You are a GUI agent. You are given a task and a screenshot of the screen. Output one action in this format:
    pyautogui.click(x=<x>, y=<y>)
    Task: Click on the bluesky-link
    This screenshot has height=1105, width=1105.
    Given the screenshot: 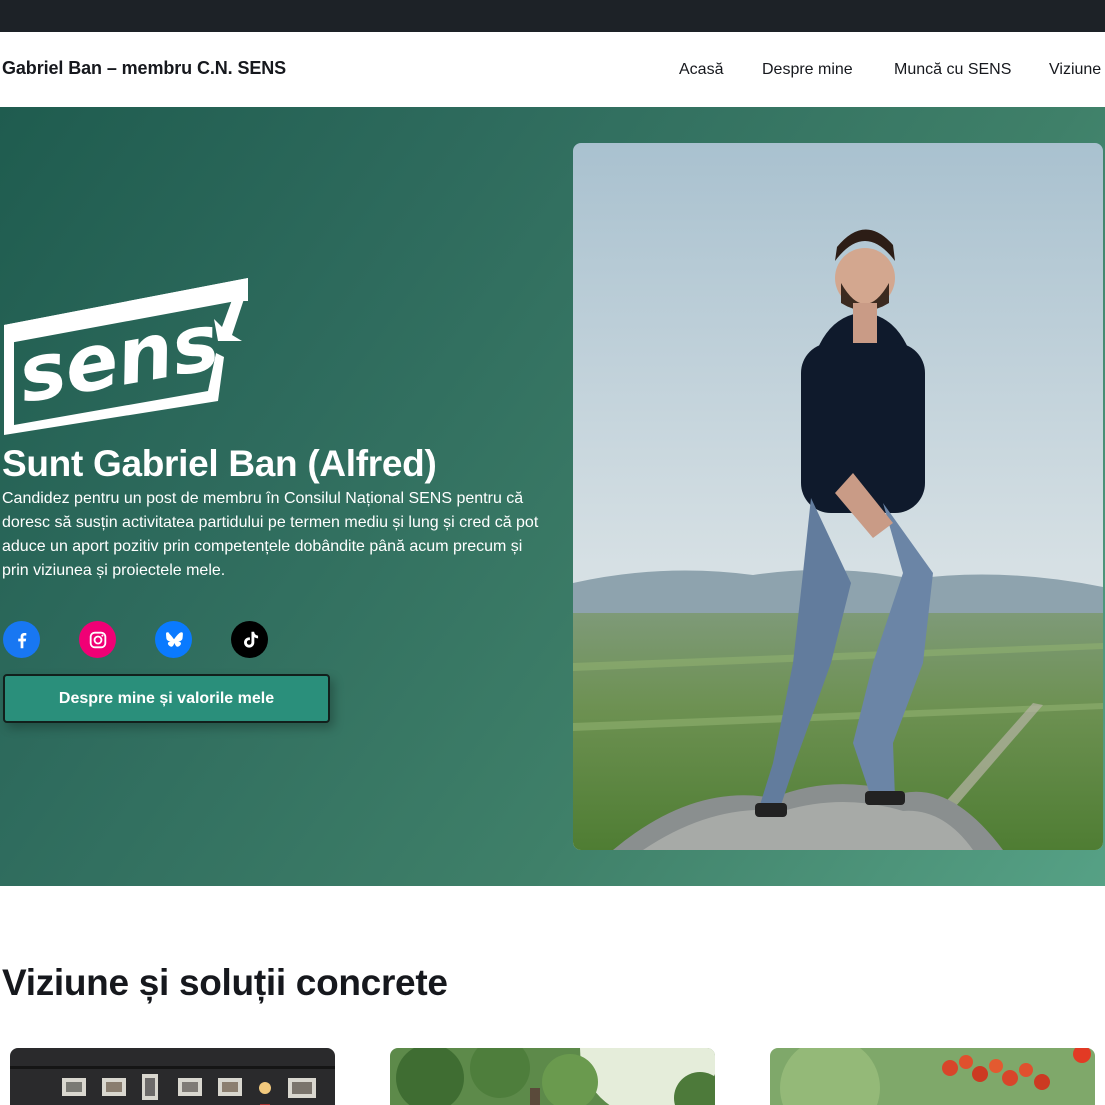 What is the action you would take?
    pyautogui.click(x=173, y=639)
    